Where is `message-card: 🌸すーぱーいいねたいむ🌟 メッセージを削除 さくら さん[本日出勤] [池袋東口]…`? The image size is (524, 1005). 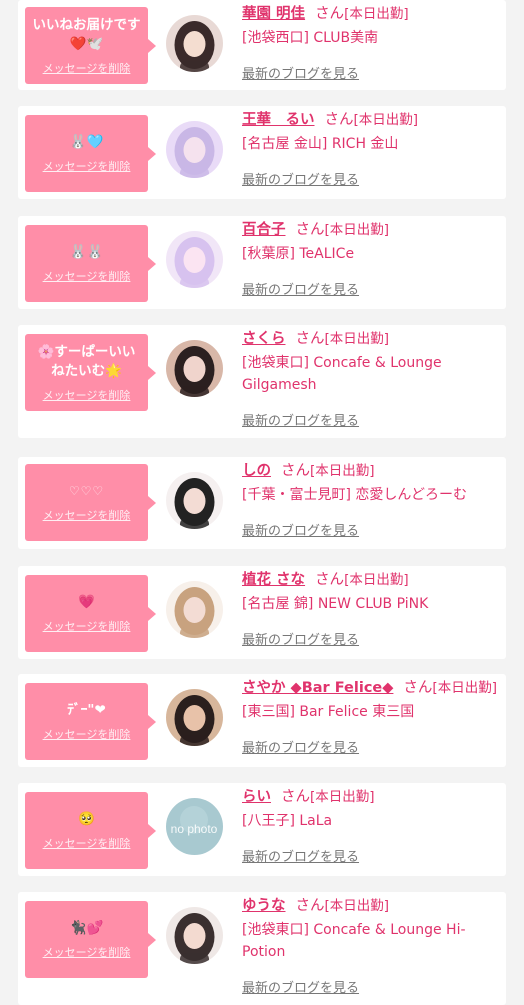
message-card: 🌸すーぱーいいねたいむ🌟 メッセージを削除 さくら さん[本日出勤] [池袋東口]… is located at coordinates (262, 381).